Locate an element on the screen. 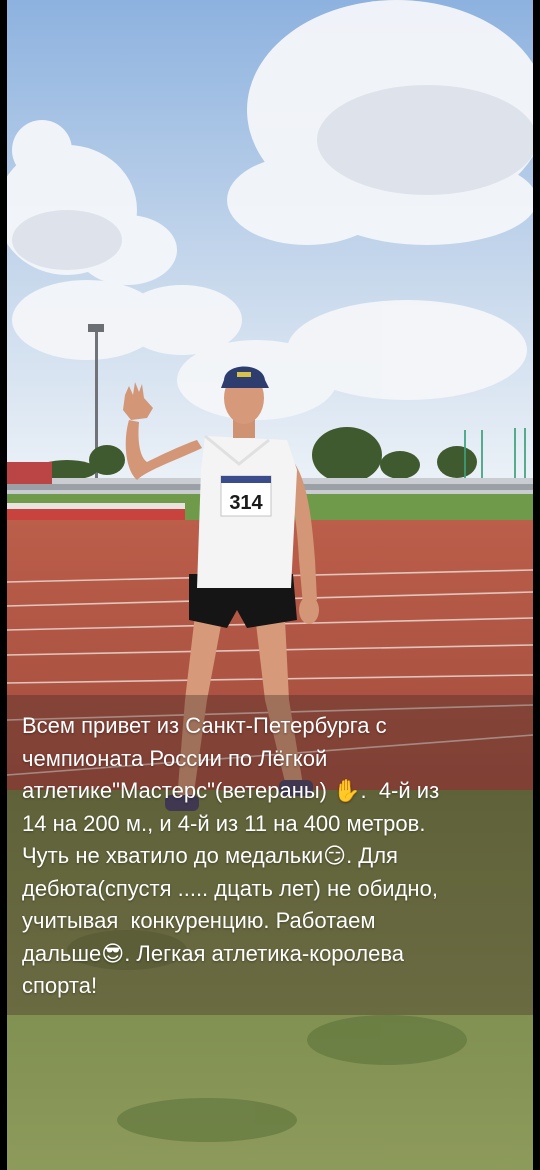  right-border is located at coordinates (536, 585).